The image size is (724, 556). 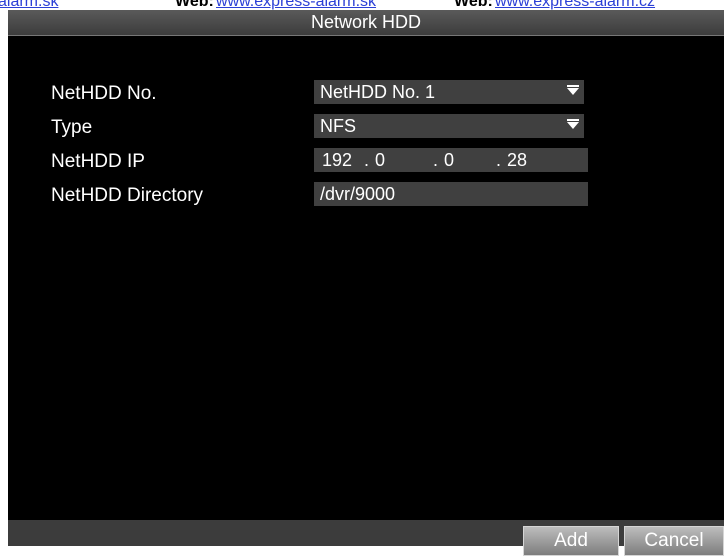 What do you see at coordinates (517, 160) in the screenshot?
I see `ip-octet-4: 28` at bounding box center [517, 160].